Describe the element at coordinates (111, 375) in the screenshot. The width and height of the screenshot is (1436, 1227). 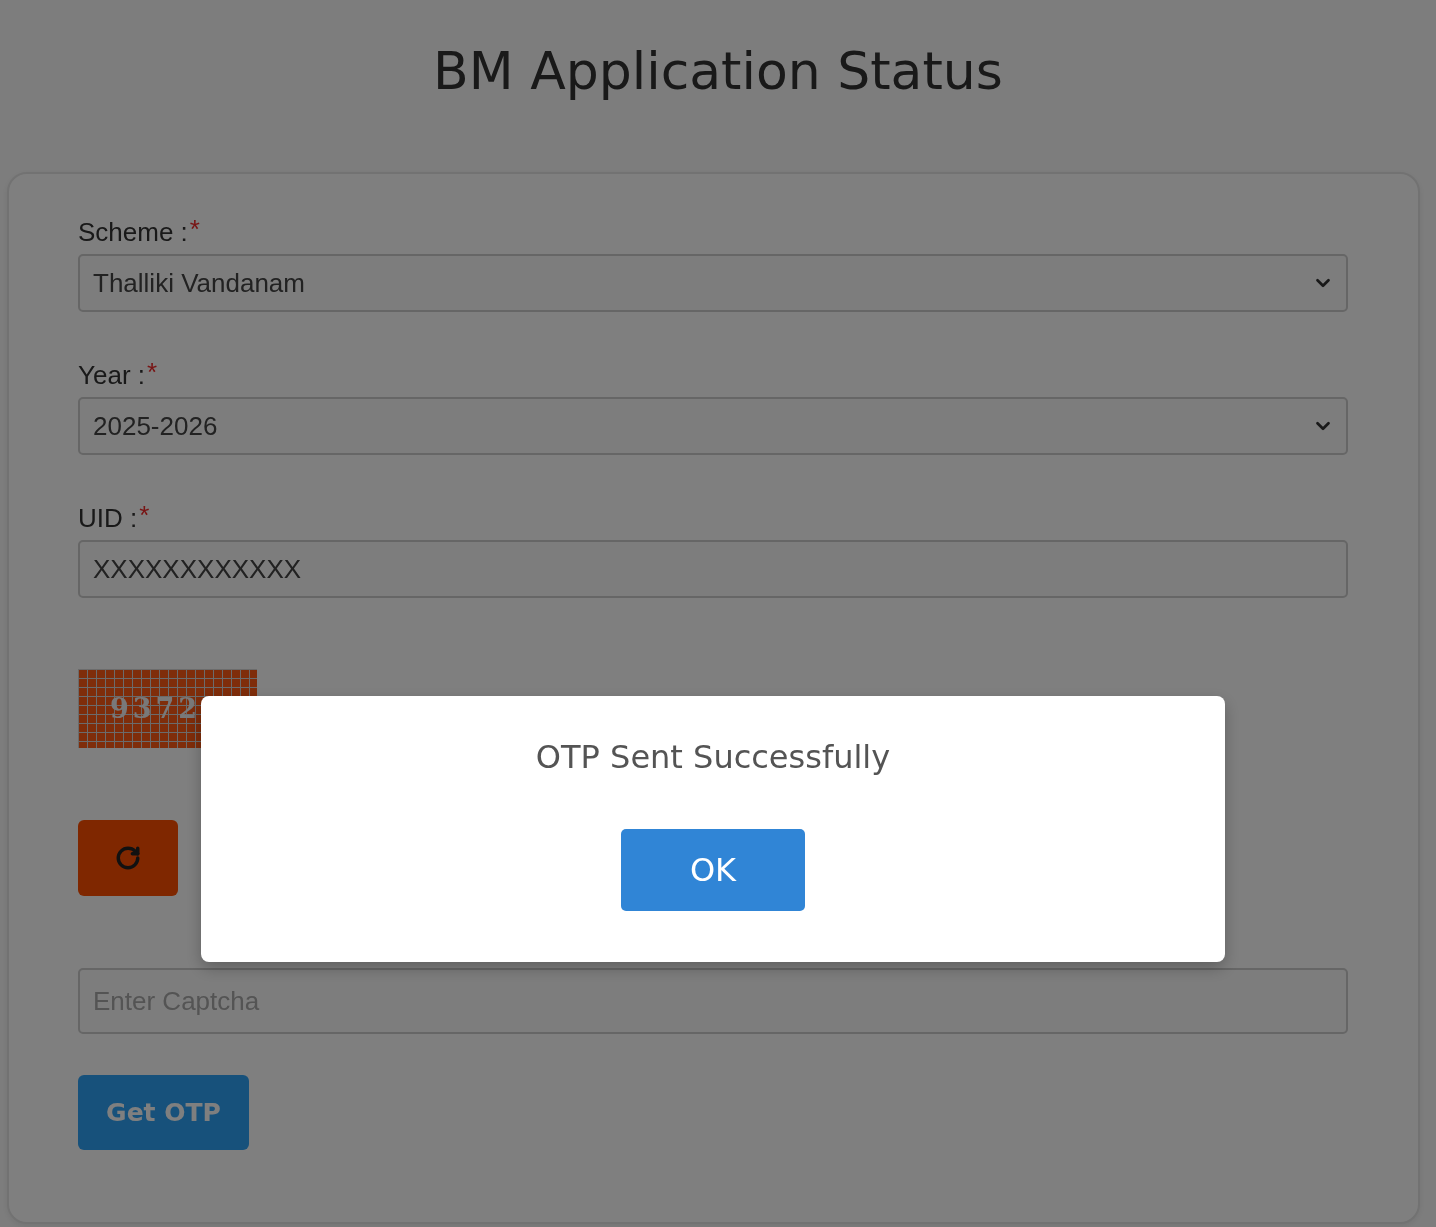
I see `field-label: Year :` at that location.